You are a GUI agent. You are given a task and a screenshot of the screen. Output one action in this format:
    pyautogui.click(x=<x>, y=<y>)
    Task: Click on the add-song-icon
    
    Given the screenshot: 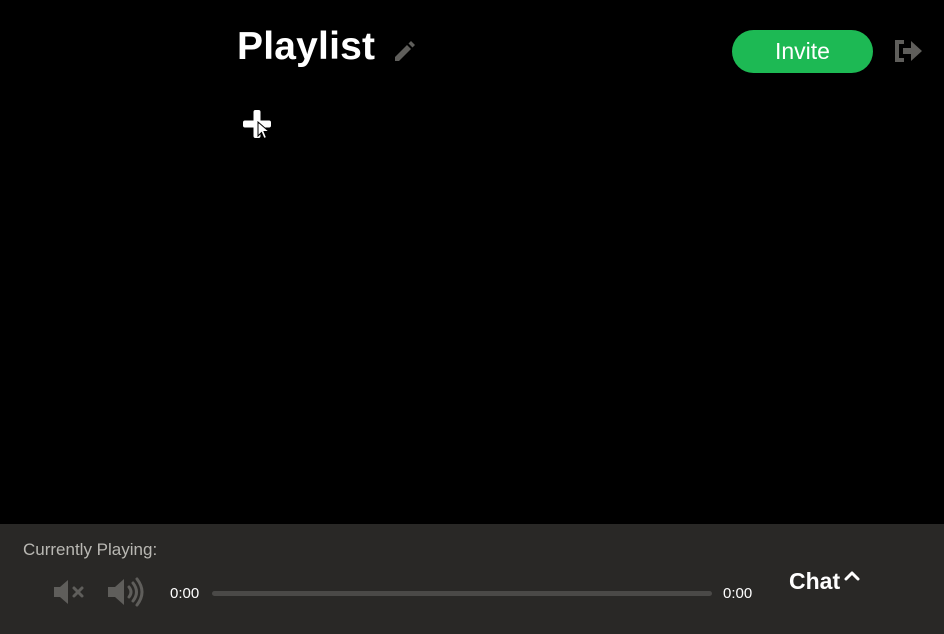 What is the action you would take?
    pyautogui.click(x=257, y=124)
    